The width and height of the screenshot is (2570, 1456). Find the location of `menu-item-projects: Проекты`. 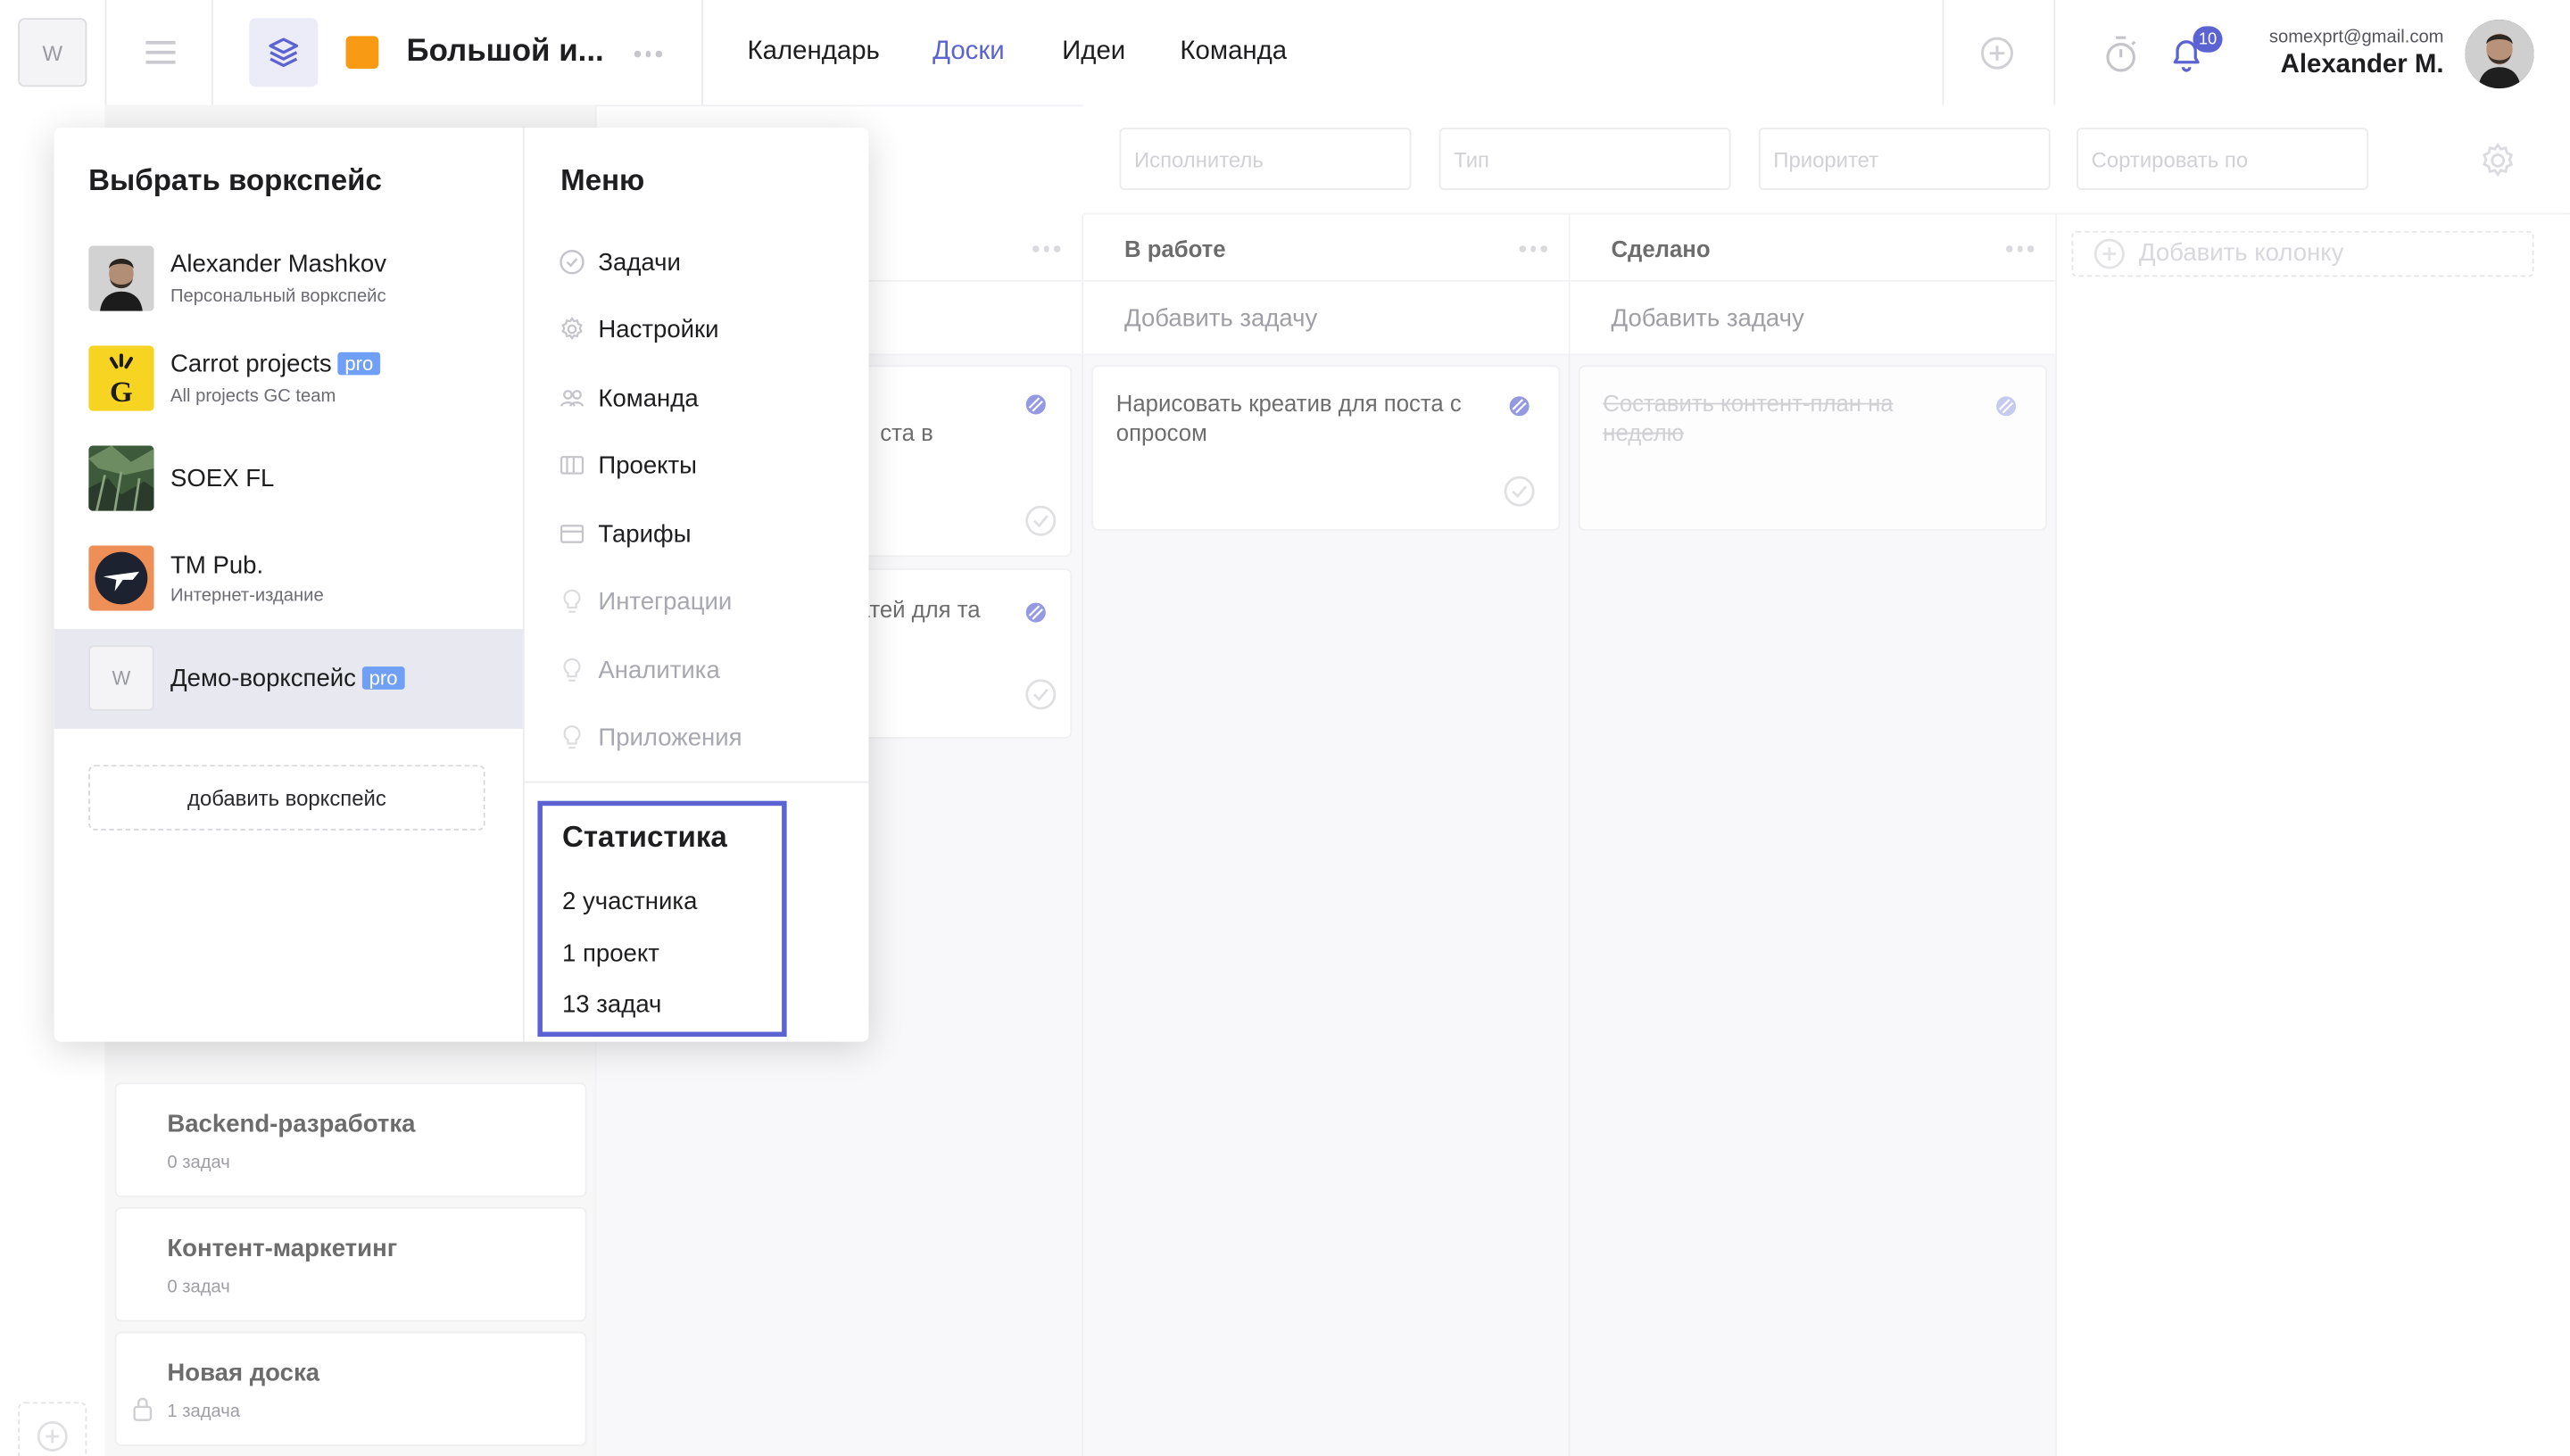

menu-item-projects: Проекты is located at coordinates (628, 465).